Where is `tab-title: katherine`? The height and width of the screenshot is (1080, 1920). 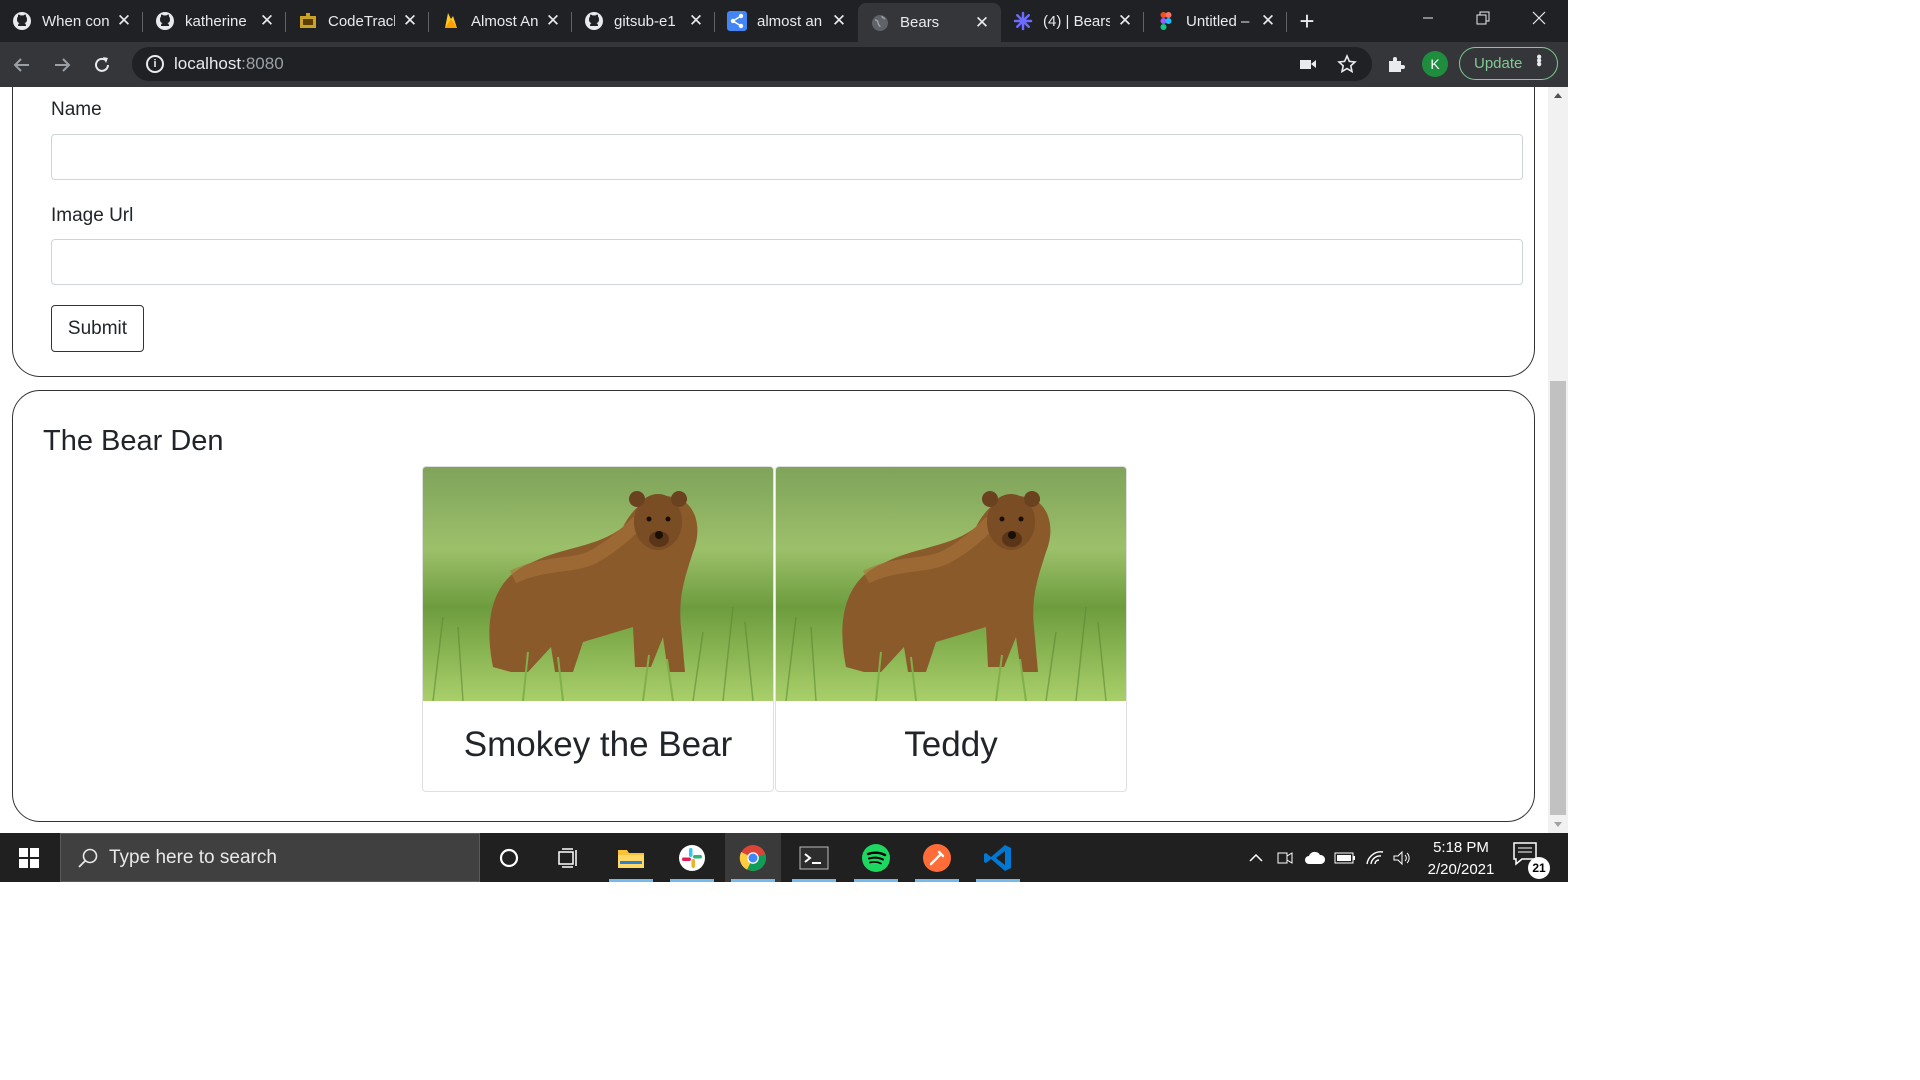
tab-title: katherine is located at coordinates (216, 21).